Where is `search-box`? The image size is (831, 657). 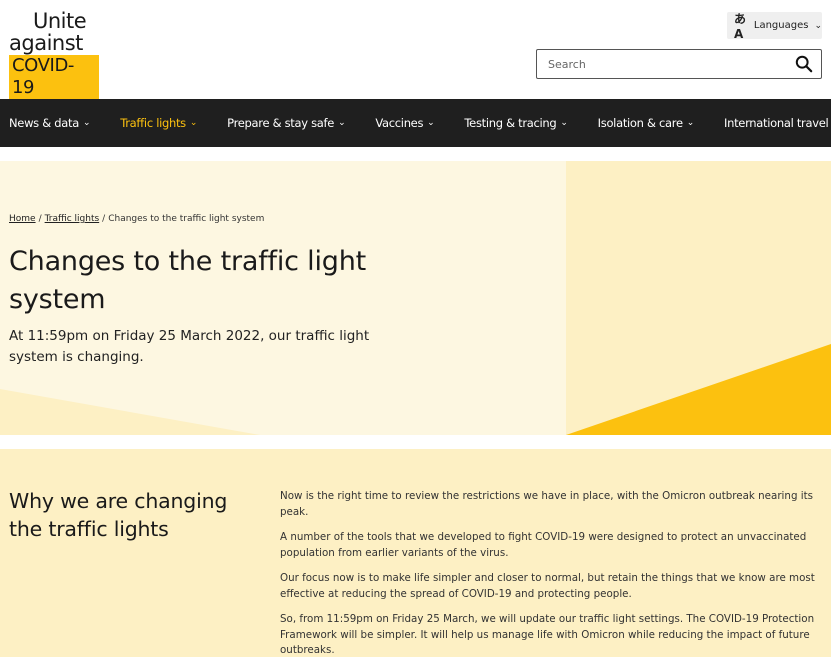
search-box is located at coordinates (679, 64).